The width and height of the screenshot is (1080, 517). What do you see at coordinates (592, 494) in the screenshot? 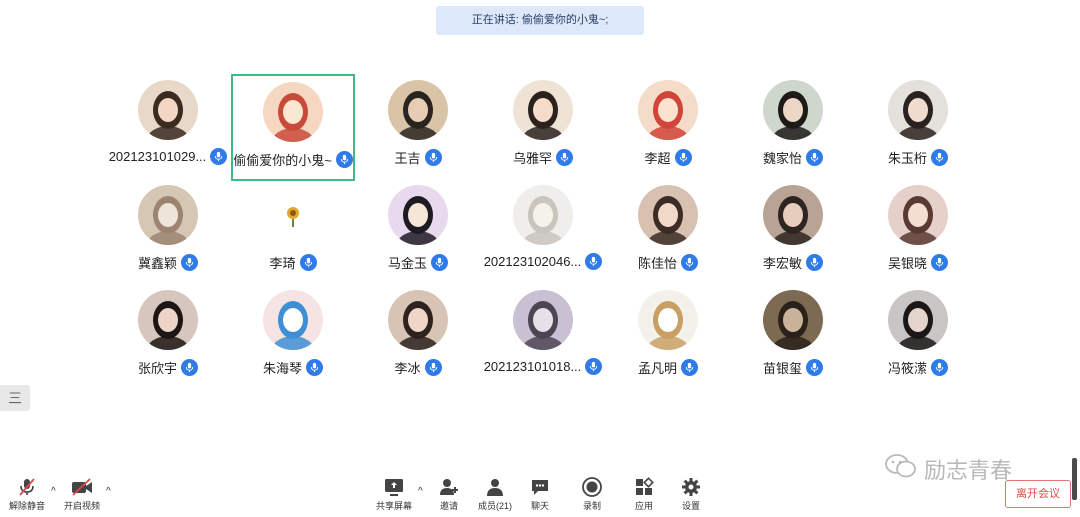
I see `record-button: 录制` at bounding box center [592, 494].